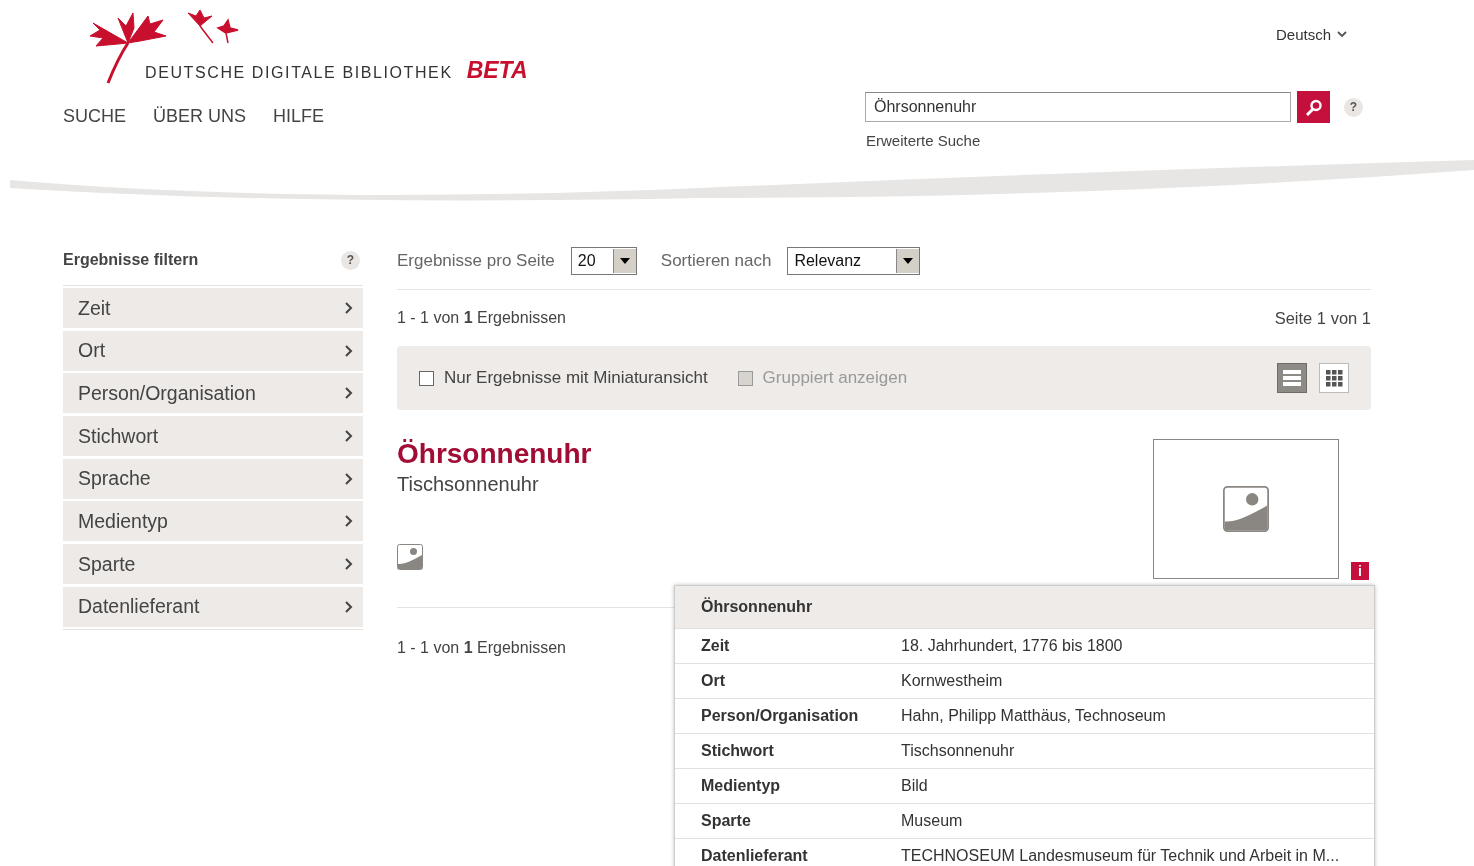 The height and width of the screenshot is (866, 1474). Describe the element at coordinates (494, 454) in the screenshot. I see `result-title: Öhrsonnenuhr` at that location.